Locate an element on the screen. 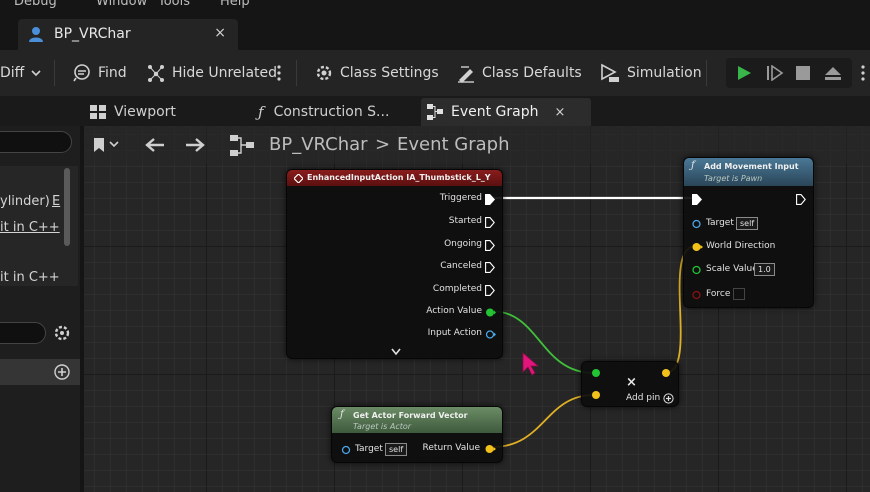  pin-label-world-direction: World Direction is located at coordinates (741, 246).